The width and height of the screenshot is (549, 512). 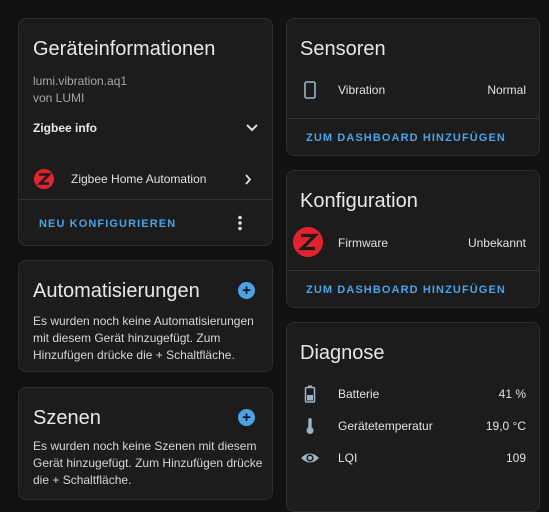 What do you see at coordinates (310, 394) in the screenshot?
I see `battery-icon` at bounding box center [310, 394].